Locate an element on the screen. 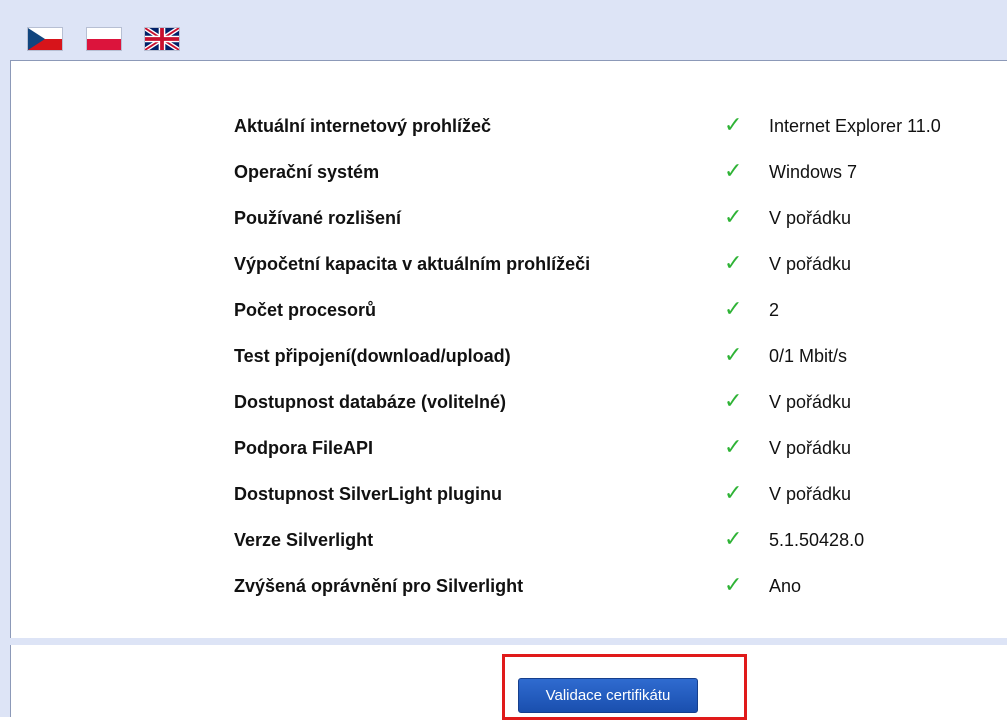  check-value: Internet Explorer 11.0 is located at coordinates (855, 126).